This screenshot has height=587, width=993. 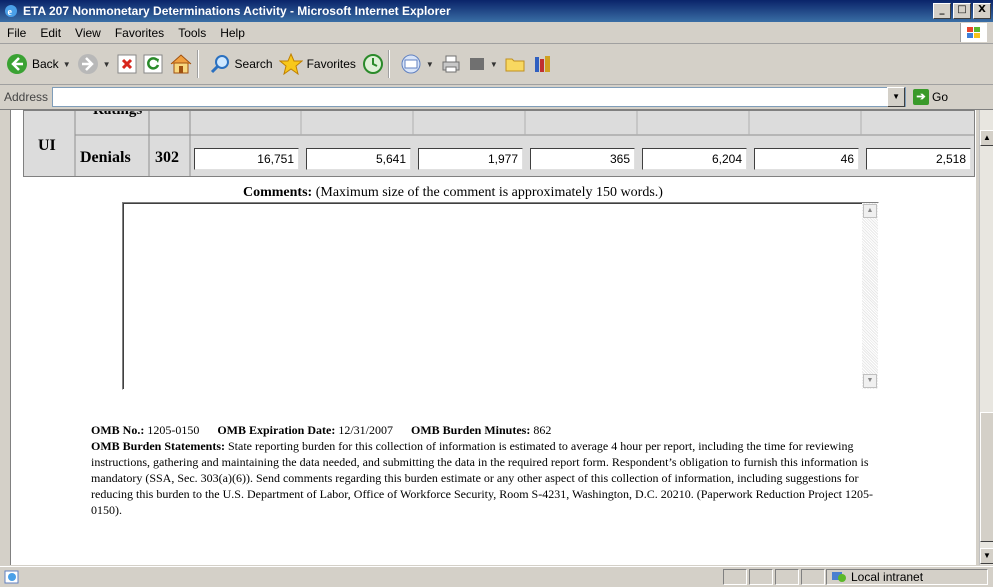 I want to click on ie-logo-icon: e, so click(x=11, y=11).